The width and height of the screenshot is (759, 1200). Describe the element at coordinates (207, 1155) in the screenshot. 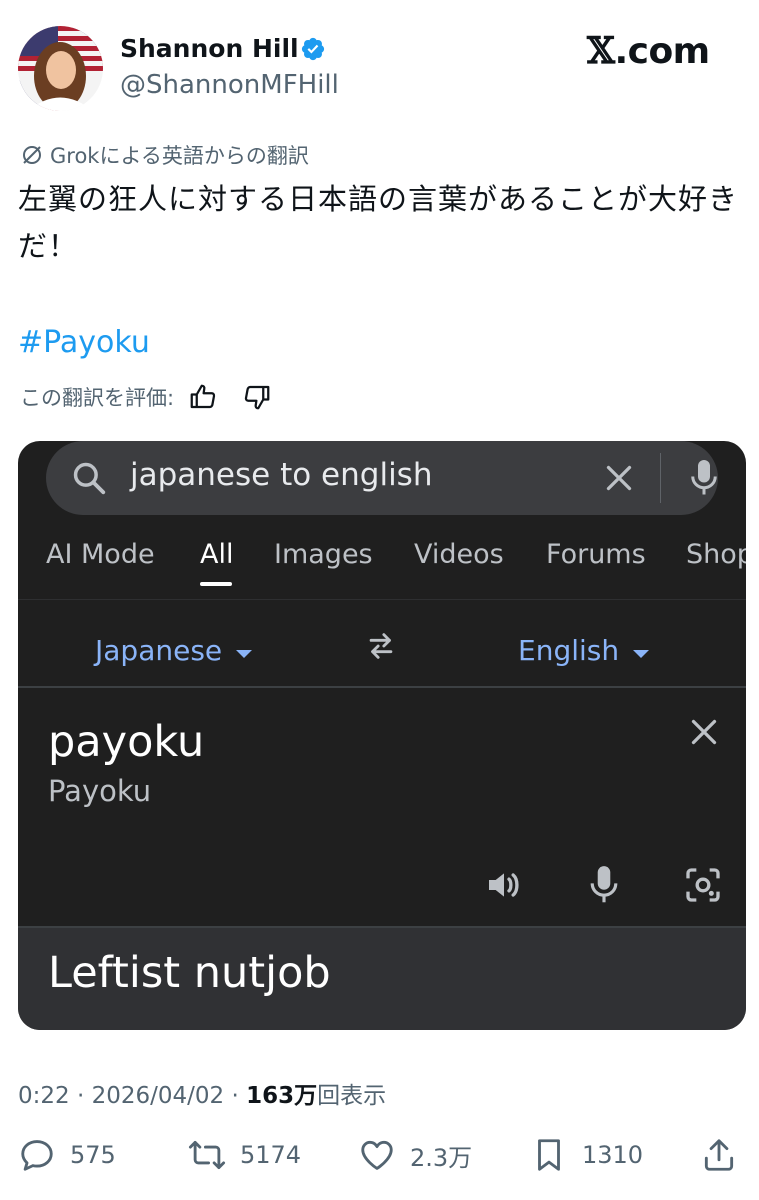

I see `repost-icon` at that location.